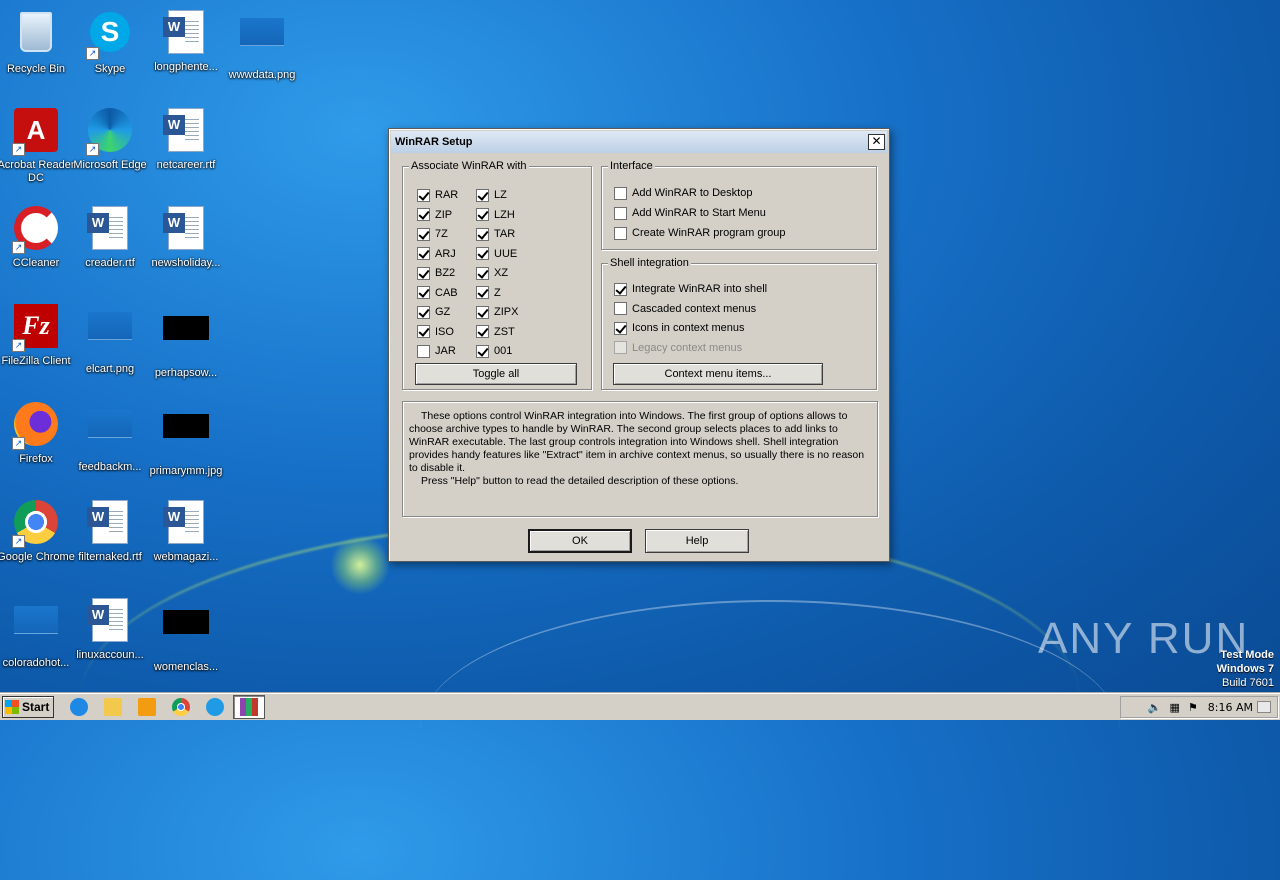 This screenshot has height=880, width=1280. What do you see at coordinates (436, 254) in the screenshot?
I see `checkbox-arj: ARJ` at bounding box center [436, 254].